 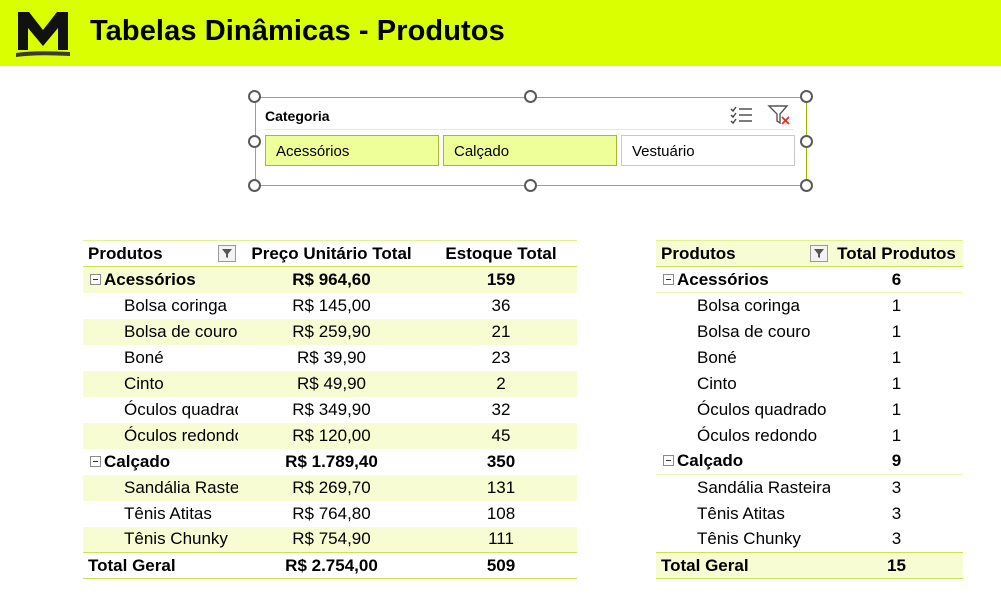 What do you see at coordinates (330, 565) in the screenshot?
I see `grand-total-row: Total Geral R$ 2.754,00 509` at bounding box center [330, 565].